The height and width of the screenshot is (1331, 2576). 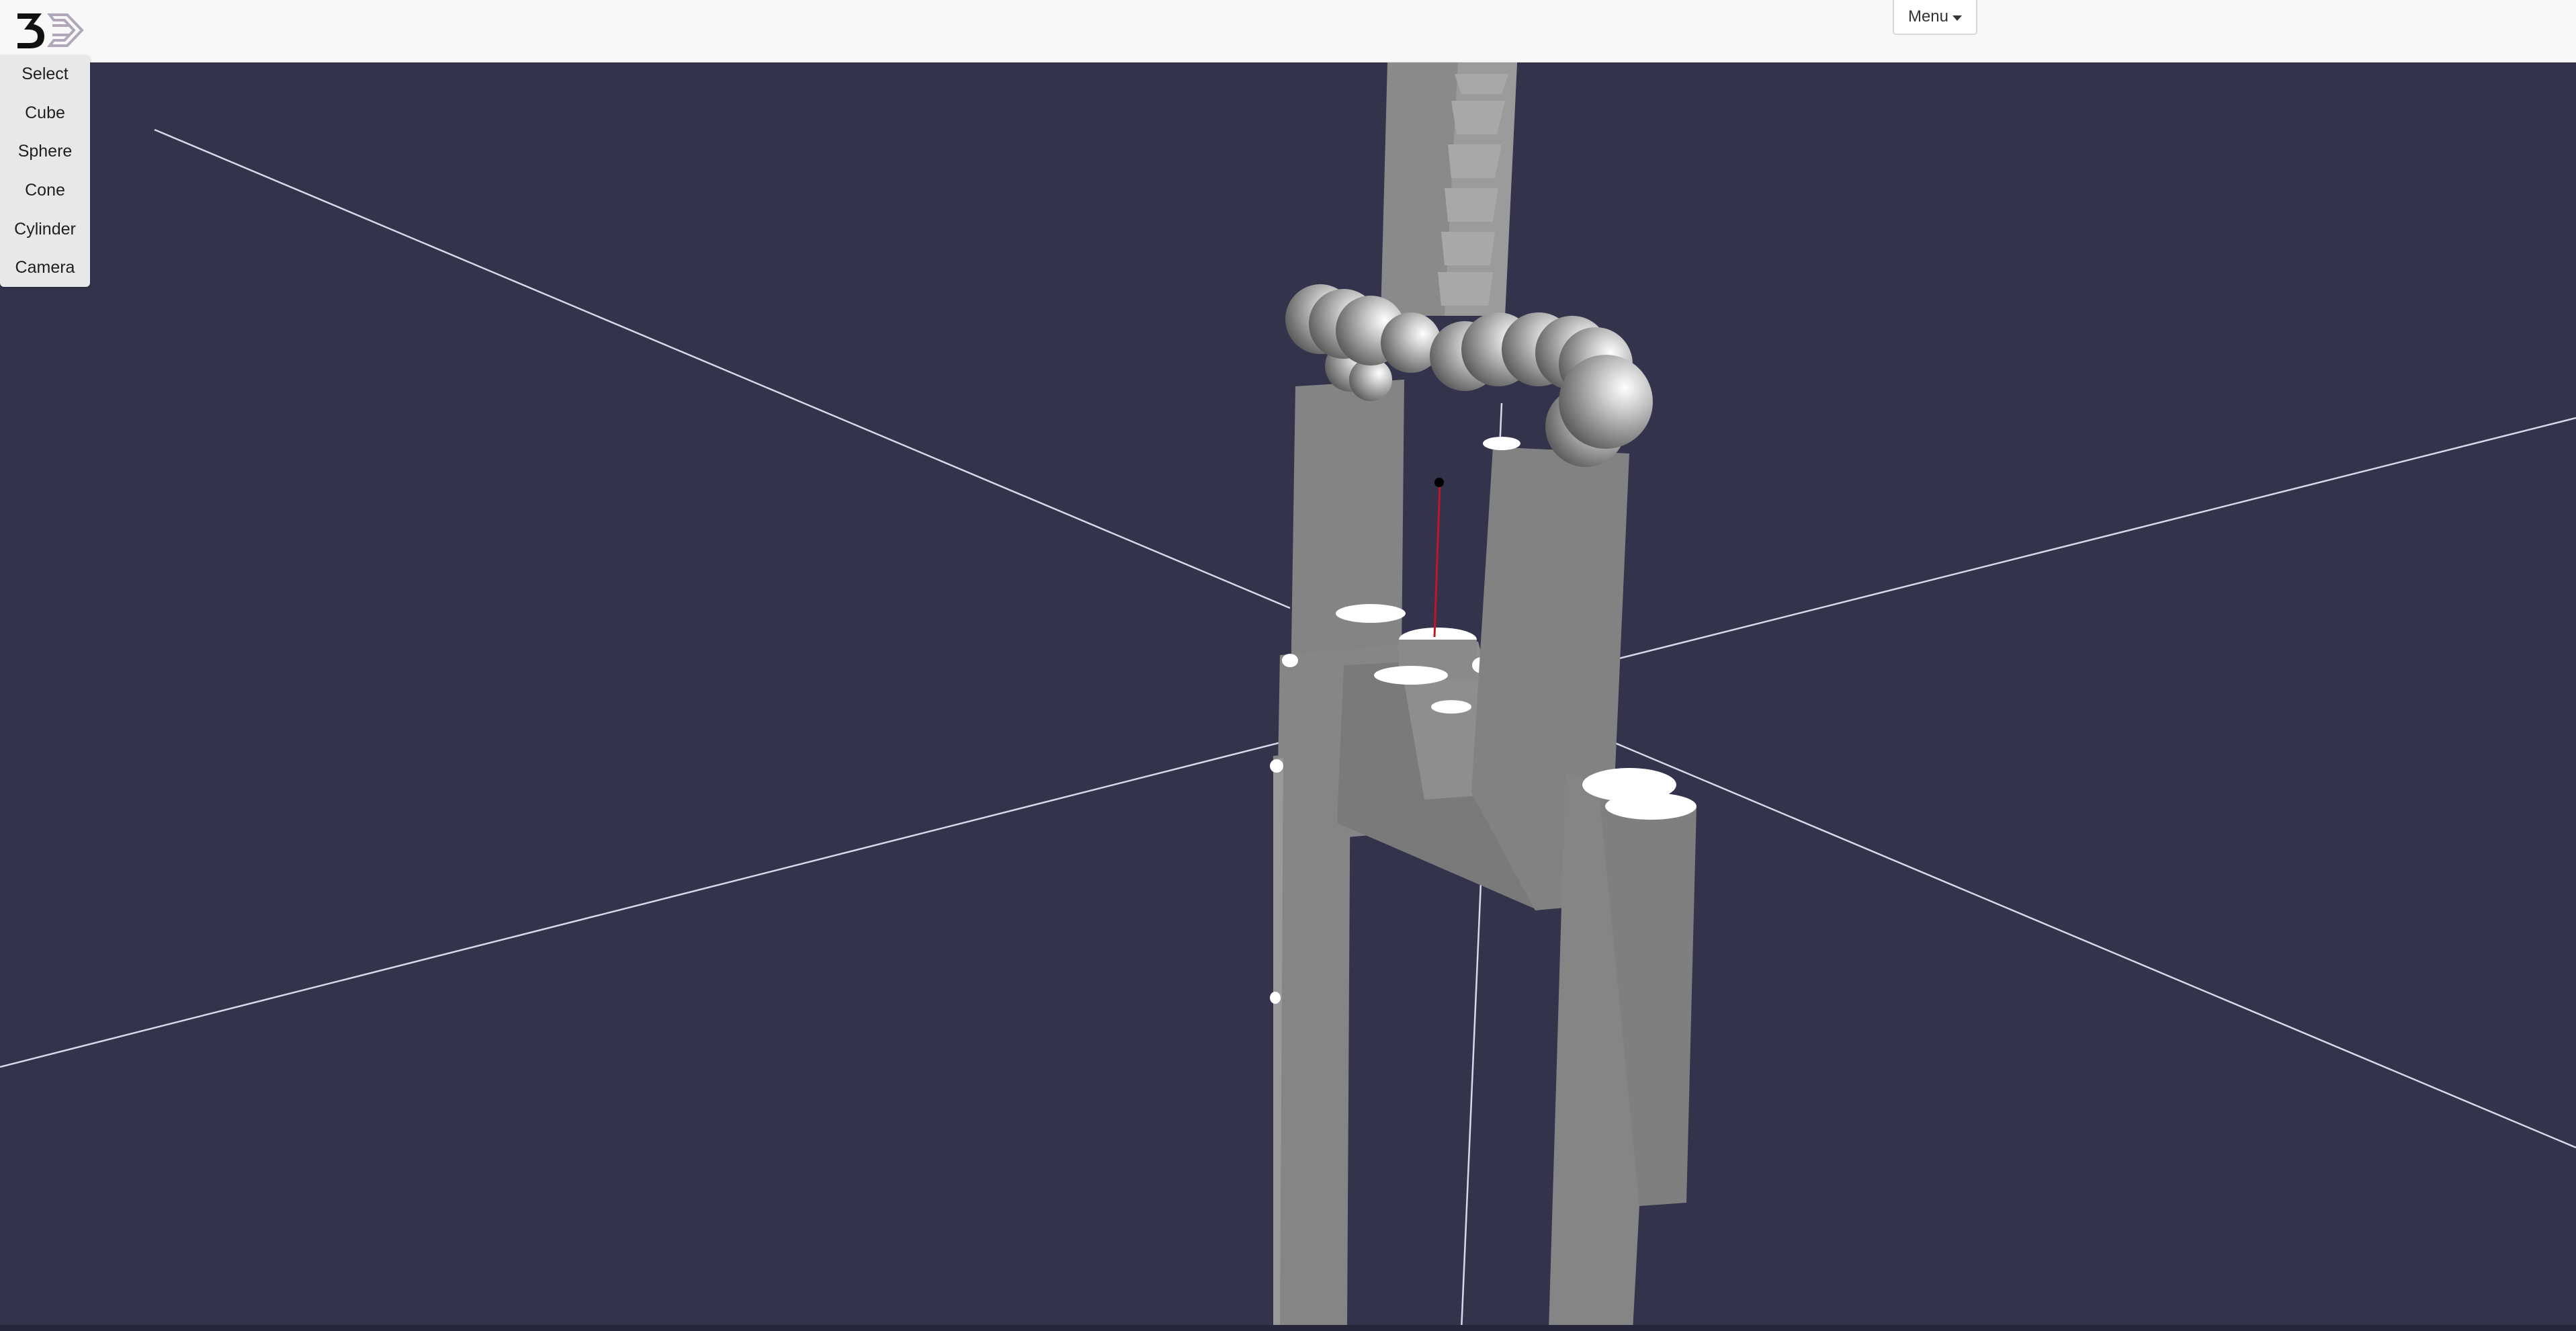 What do you see at coordinates (1449, 189) in the screenshot?
I see `upper-tower` at bounding box center [1449, 189].